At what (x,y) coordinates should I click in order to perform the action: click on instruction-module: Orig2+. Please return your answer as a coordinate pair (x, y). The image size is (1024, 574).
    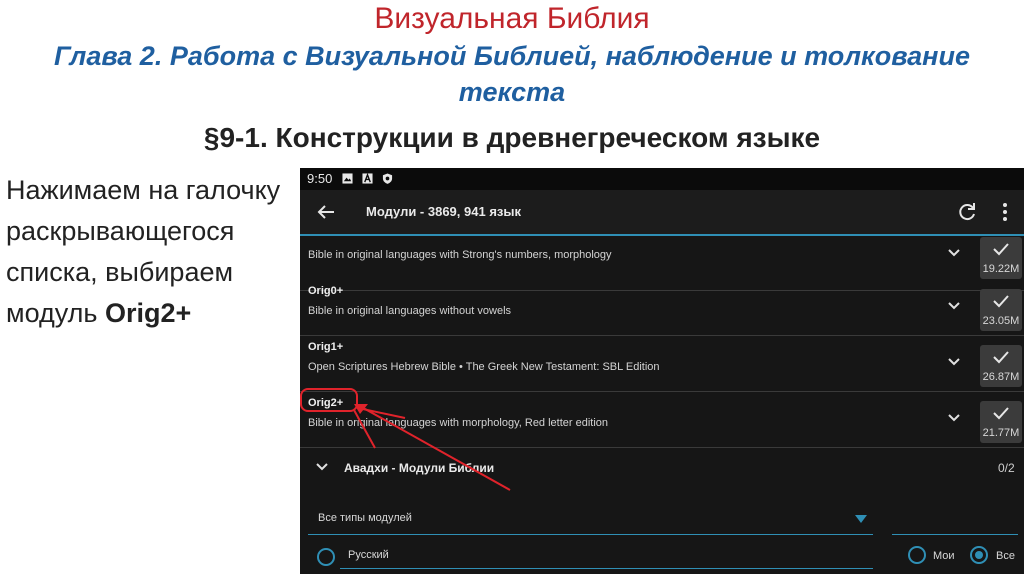
    Looking at the image, I should click on (148, 313).